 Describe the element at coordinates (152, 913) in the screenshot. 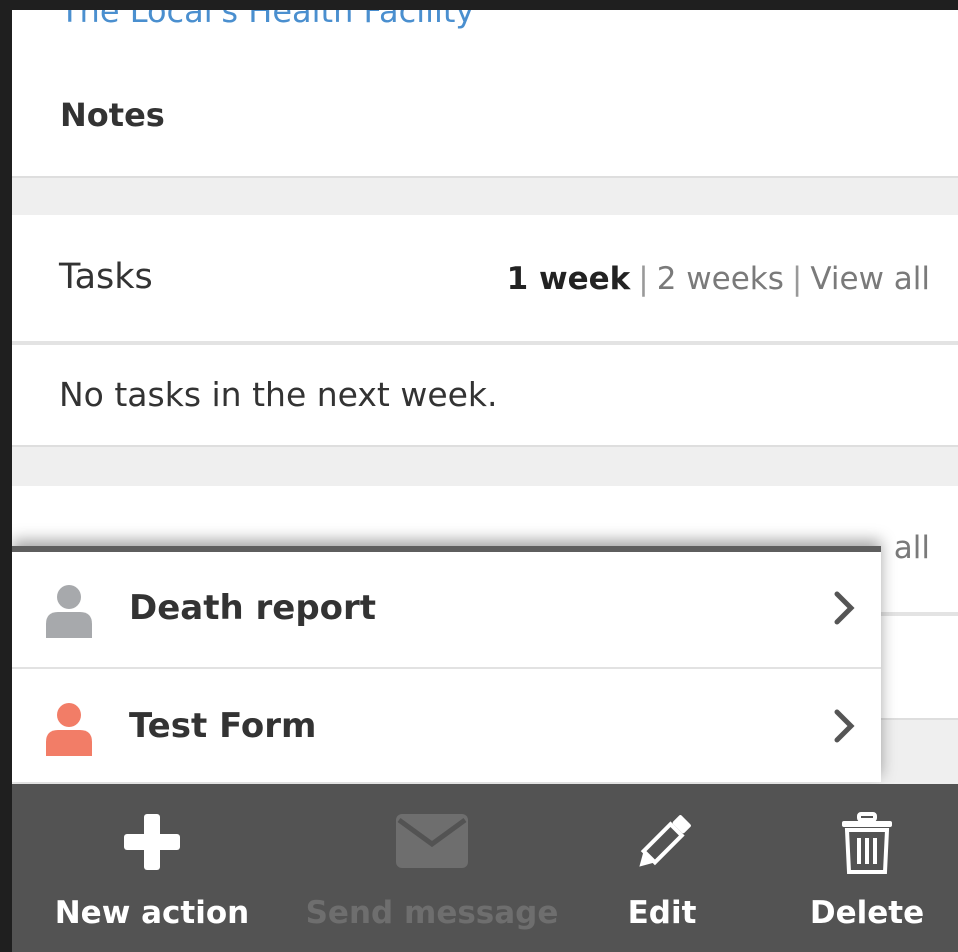

I see `new-action-label: New action` at that location.